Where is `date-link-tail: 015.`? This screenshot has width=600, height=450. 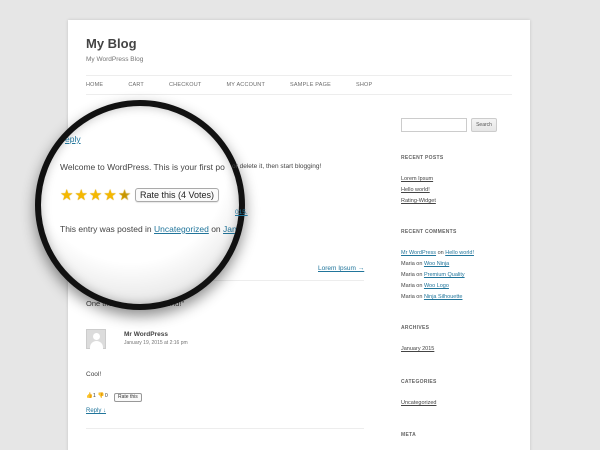
date-link-tail: 015. is located at coordinates (241, 212).